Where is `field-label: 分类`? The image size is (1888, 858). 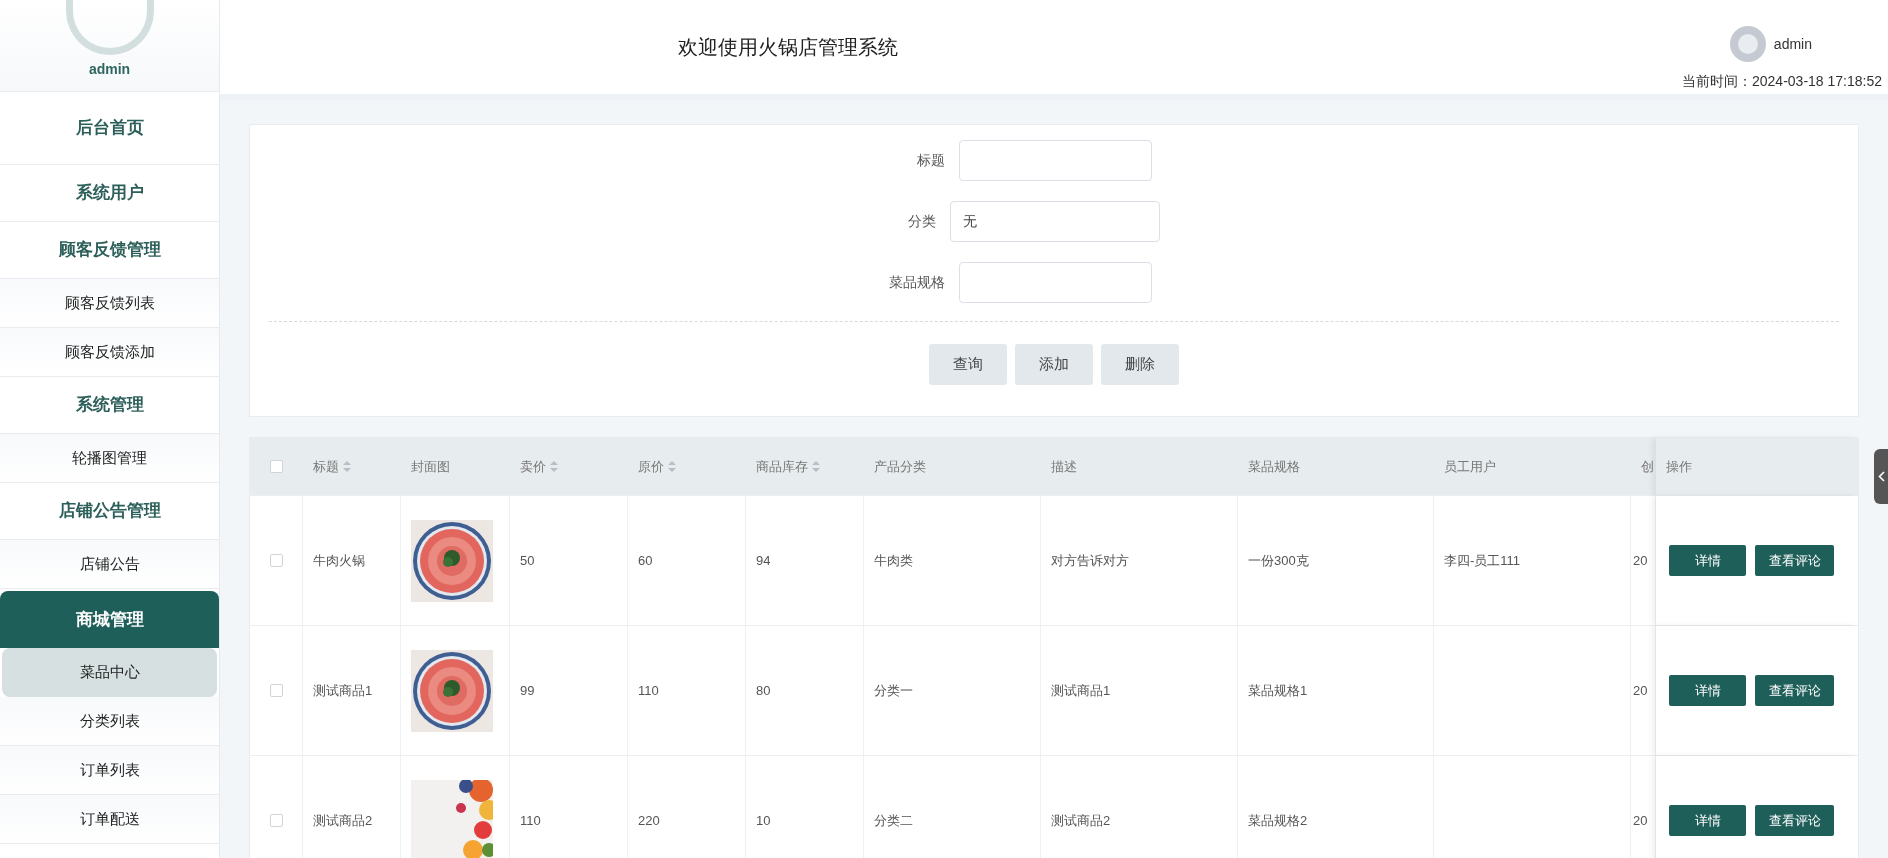
field-label: 分类 is located at coordinates (922, 221).